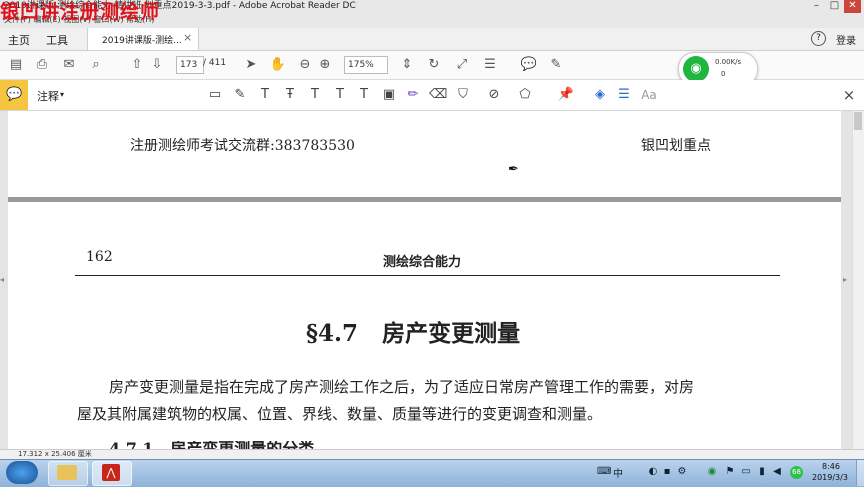 The width and height of the screenshot is (864, 487). I want to click on maximize-button: □, so click(834, 6).